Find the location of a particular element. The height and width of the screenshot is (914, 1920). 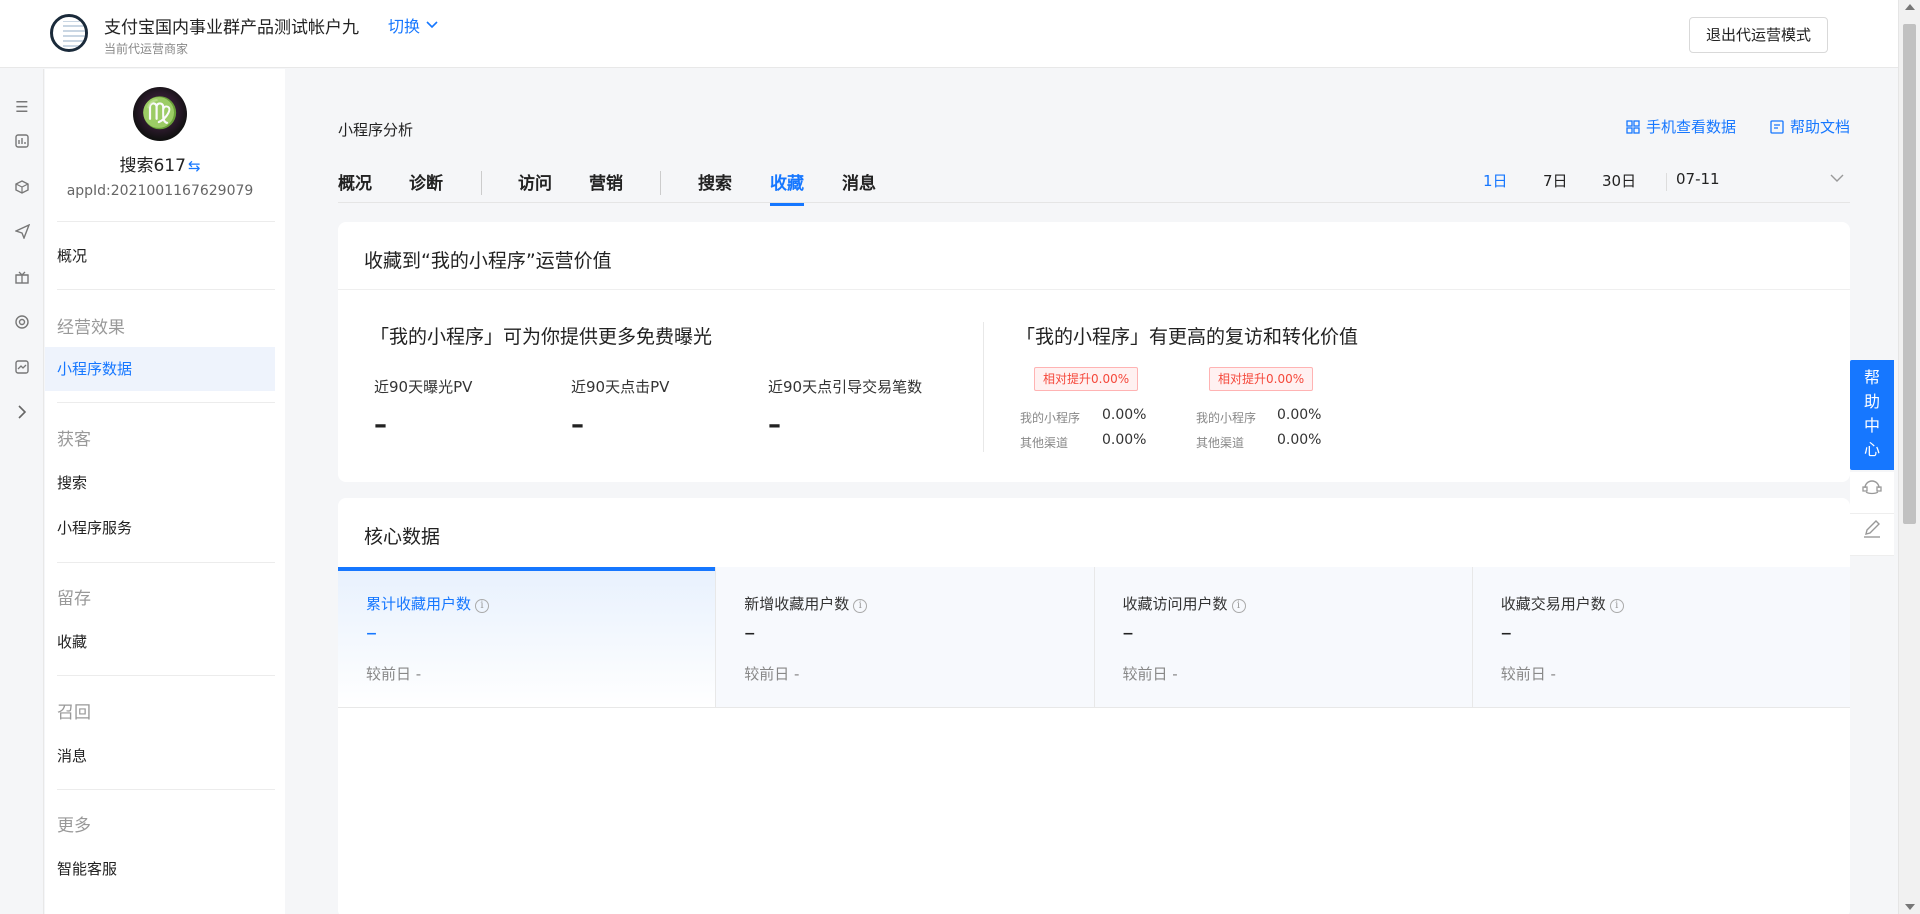

sidebar-item-mini-program-data: 小程序数据 is located at coordinates (160, 369).